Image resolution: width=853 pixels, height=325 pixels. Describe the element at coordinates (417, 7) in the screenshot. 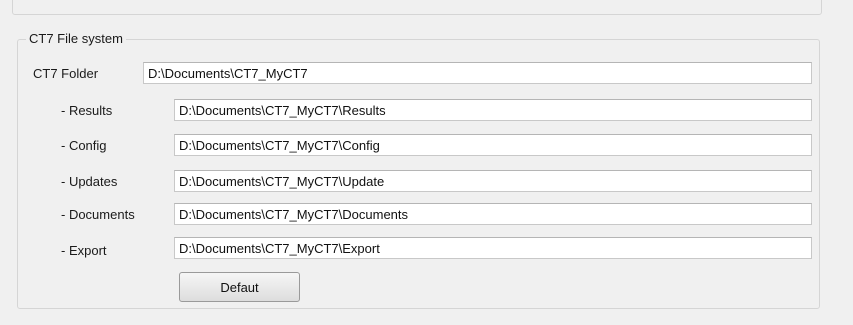

I see `previous-group-box` at that location.